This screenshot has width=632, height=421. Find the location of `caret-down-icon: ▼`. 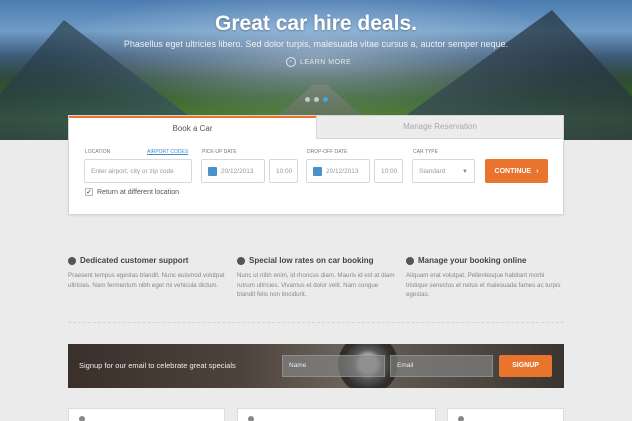

caret-down-icon: ▼ is located at coordinates (465, 172).